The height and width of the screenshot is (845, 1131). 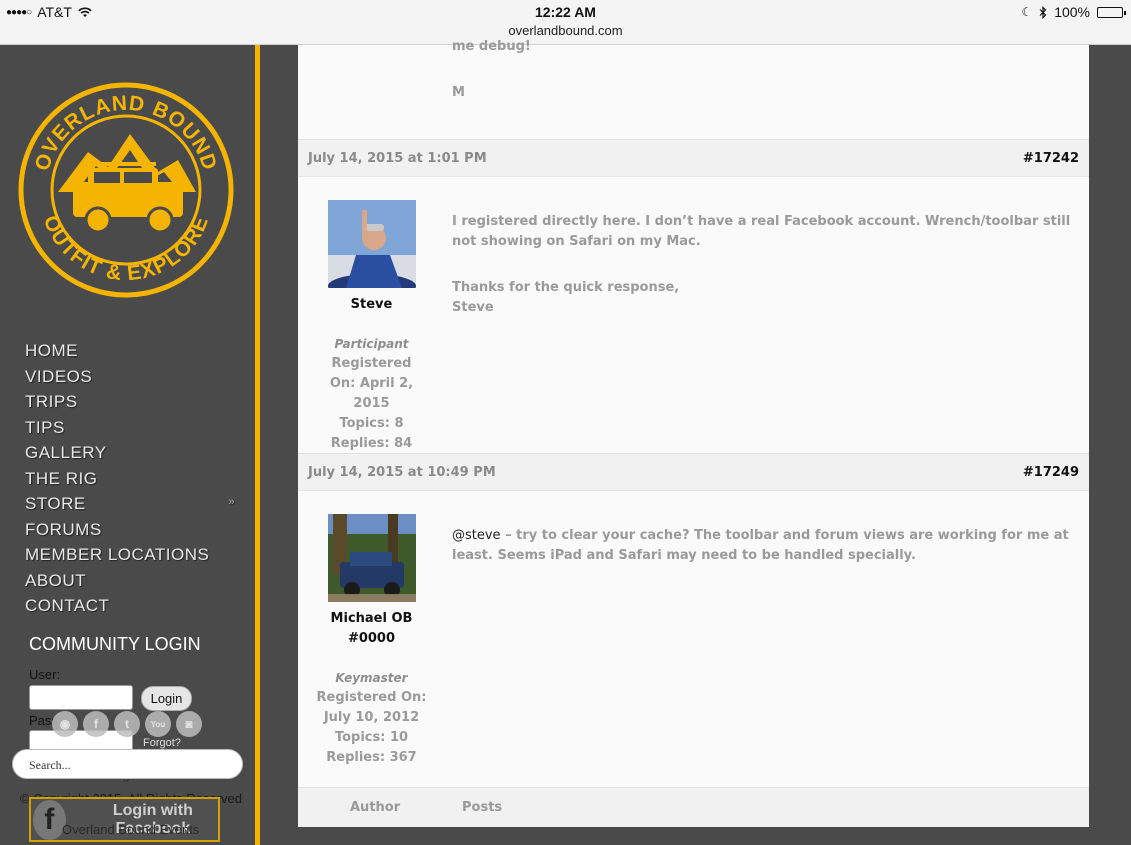 What do you see at coordinates (371, 423) in the screenshot?
I see `author-topics: Topics: 8` at bounding box center [371, 423].